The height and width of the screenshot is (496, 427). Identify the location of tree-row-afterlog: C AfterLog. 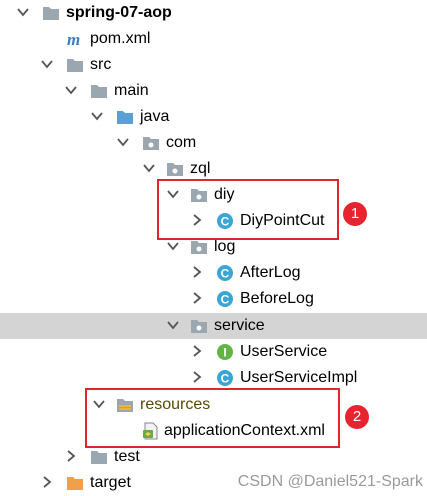
(213, 273).